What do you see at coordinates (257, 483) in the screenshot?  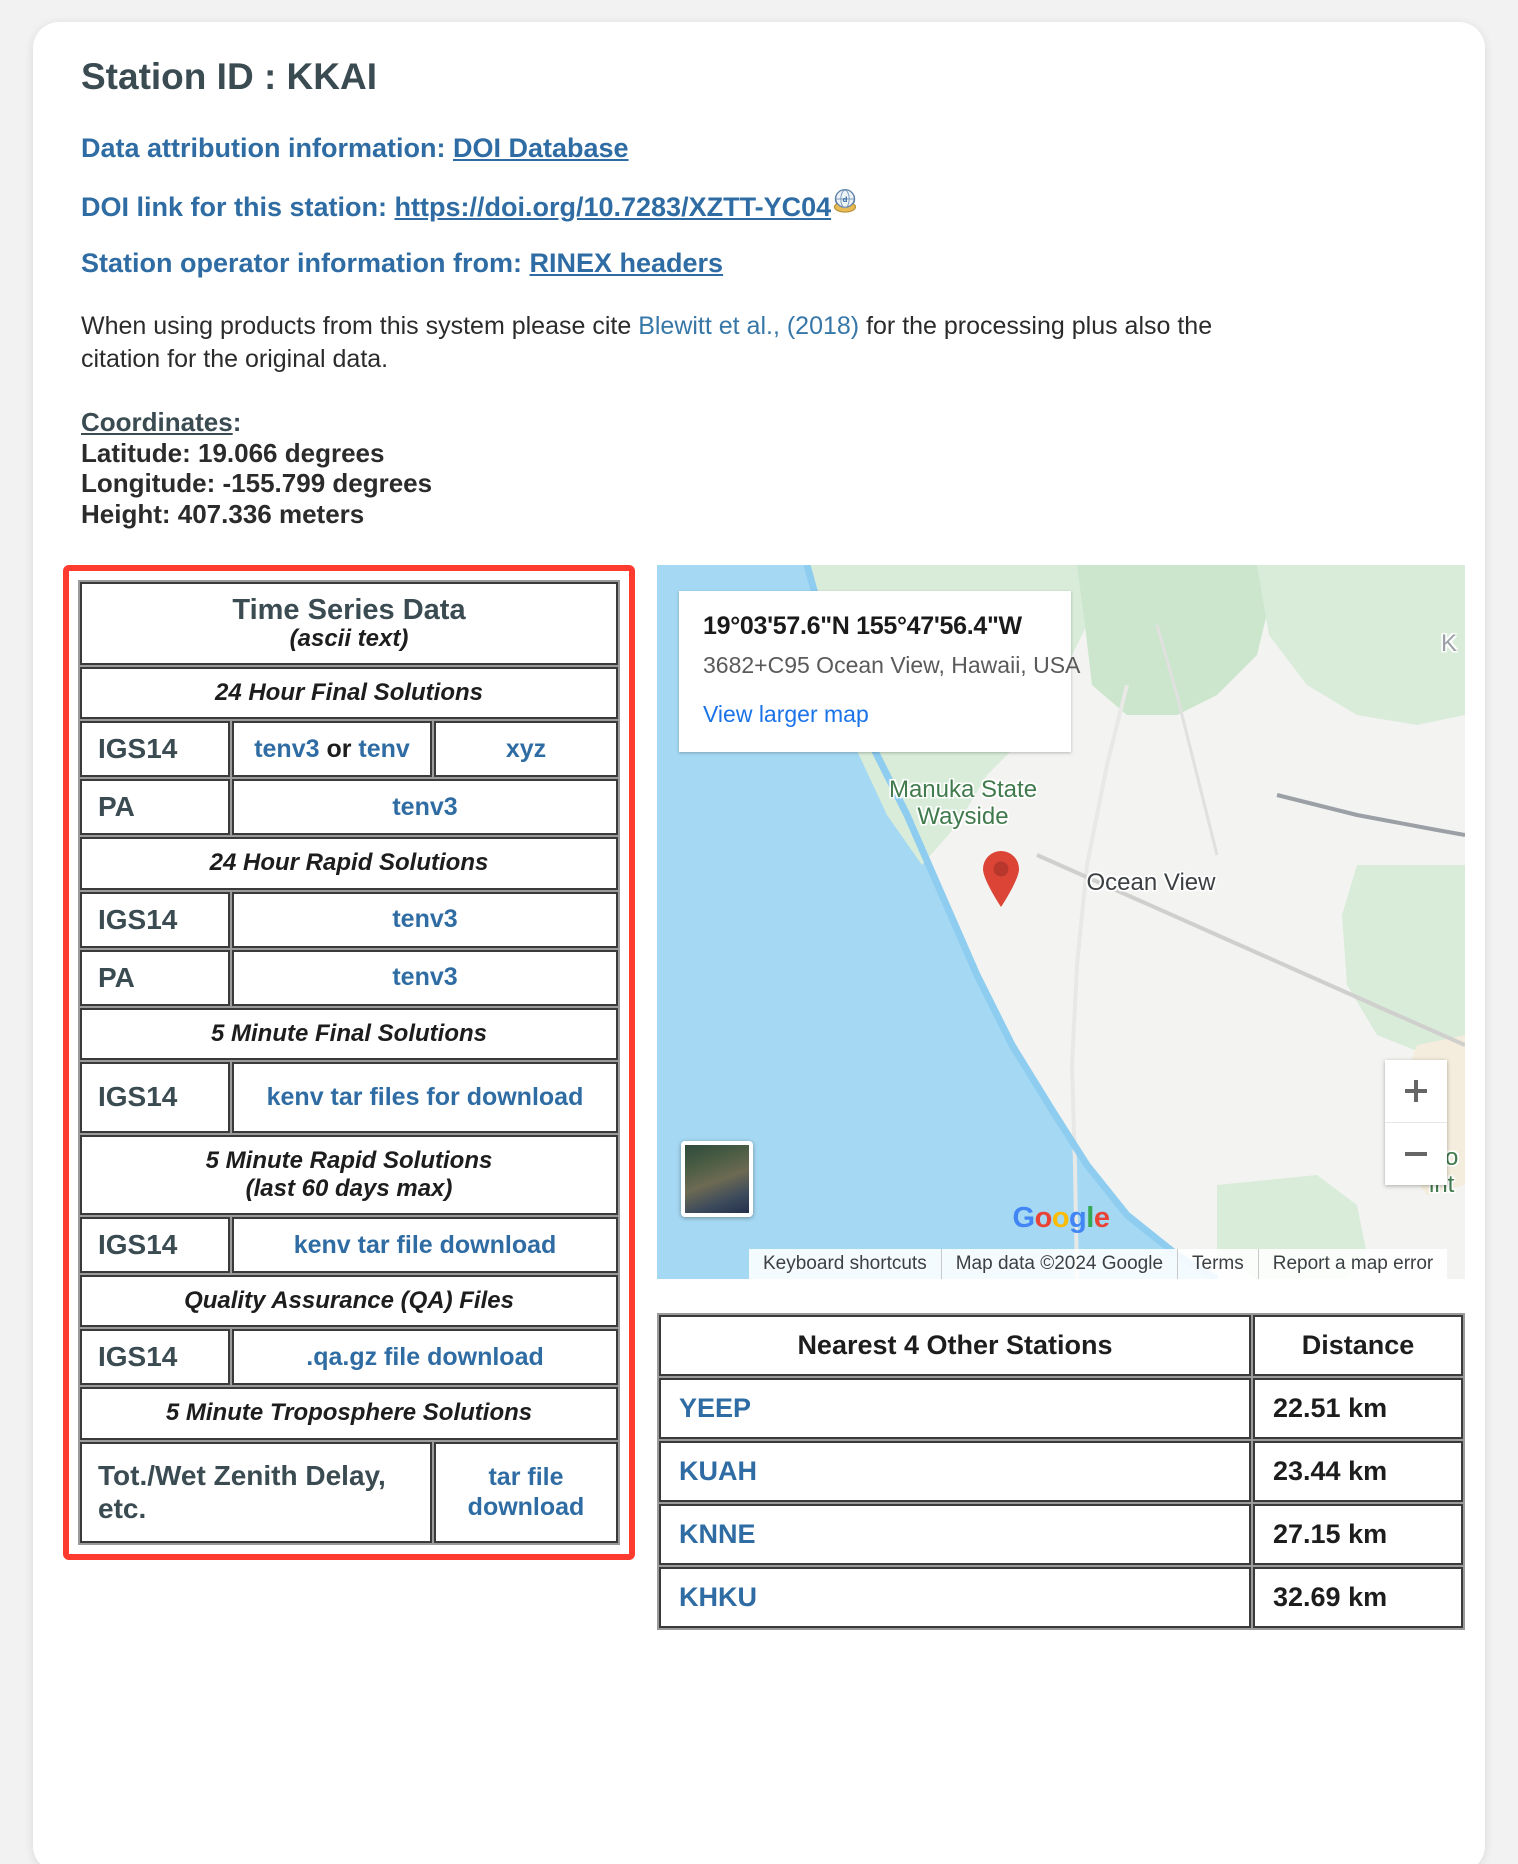 I see `longitude-value: Longitude: -155.799 degrees` at bounding box center [257, 483].